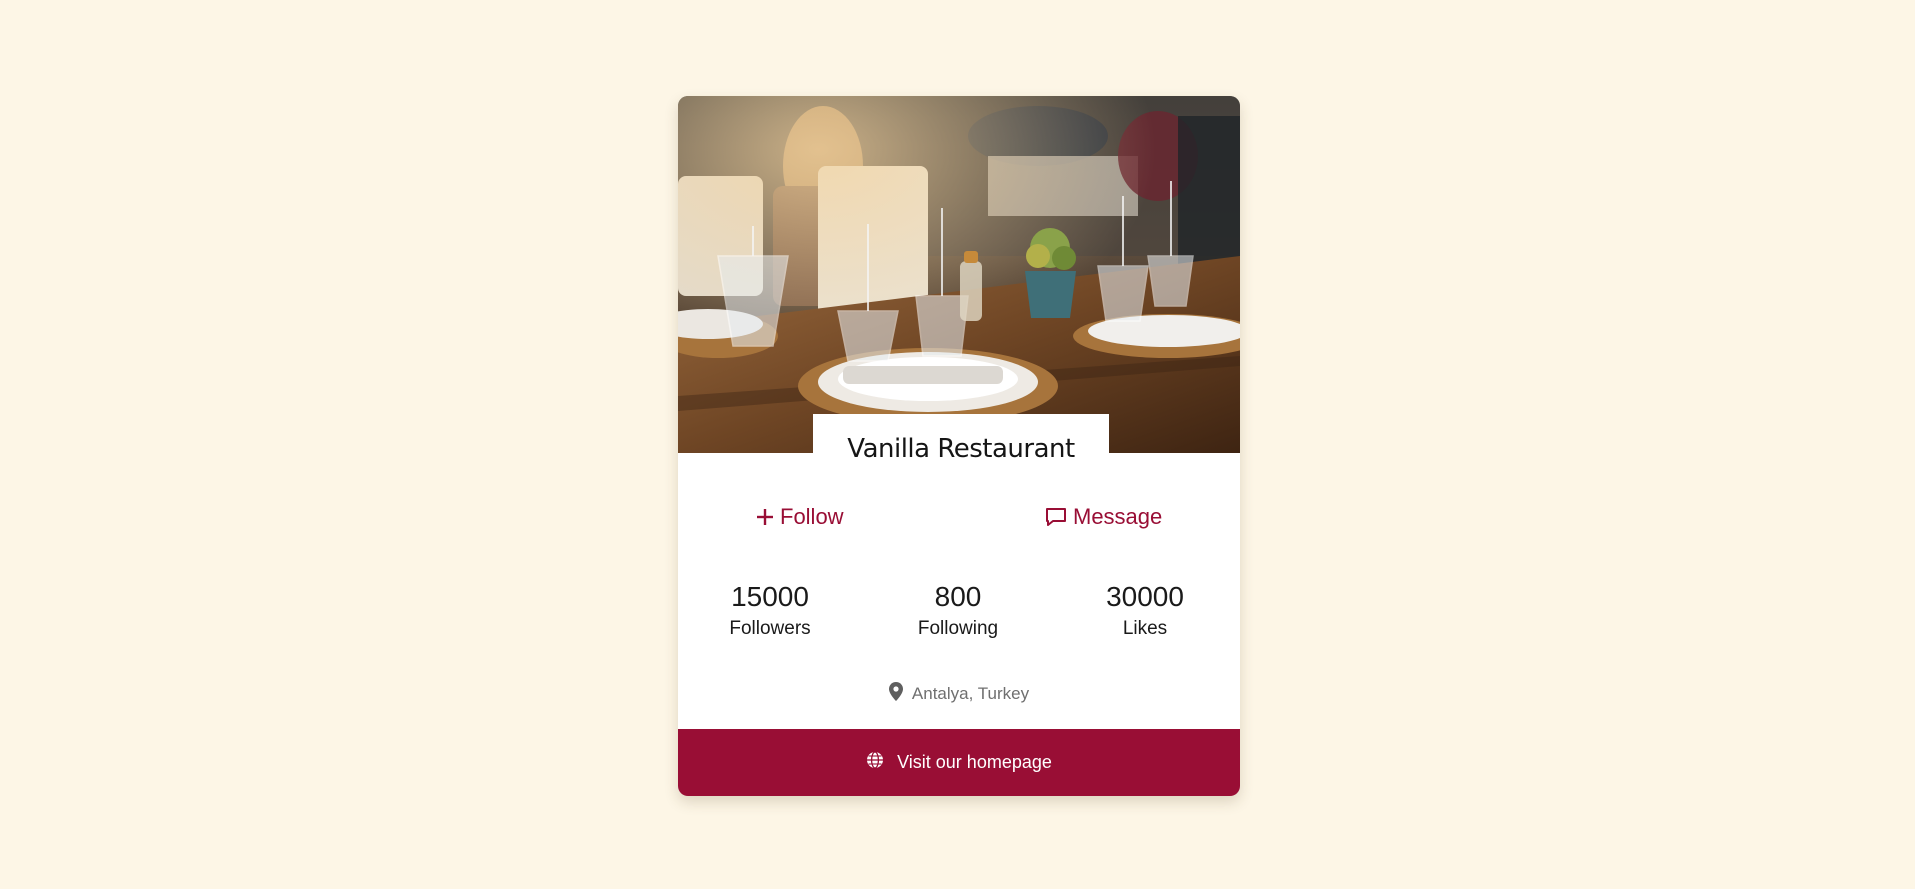 The image size is (1915, 889). Describe the element at coordinates (958, 596) in the screenshot. I see `stat-value: 800` at that location.